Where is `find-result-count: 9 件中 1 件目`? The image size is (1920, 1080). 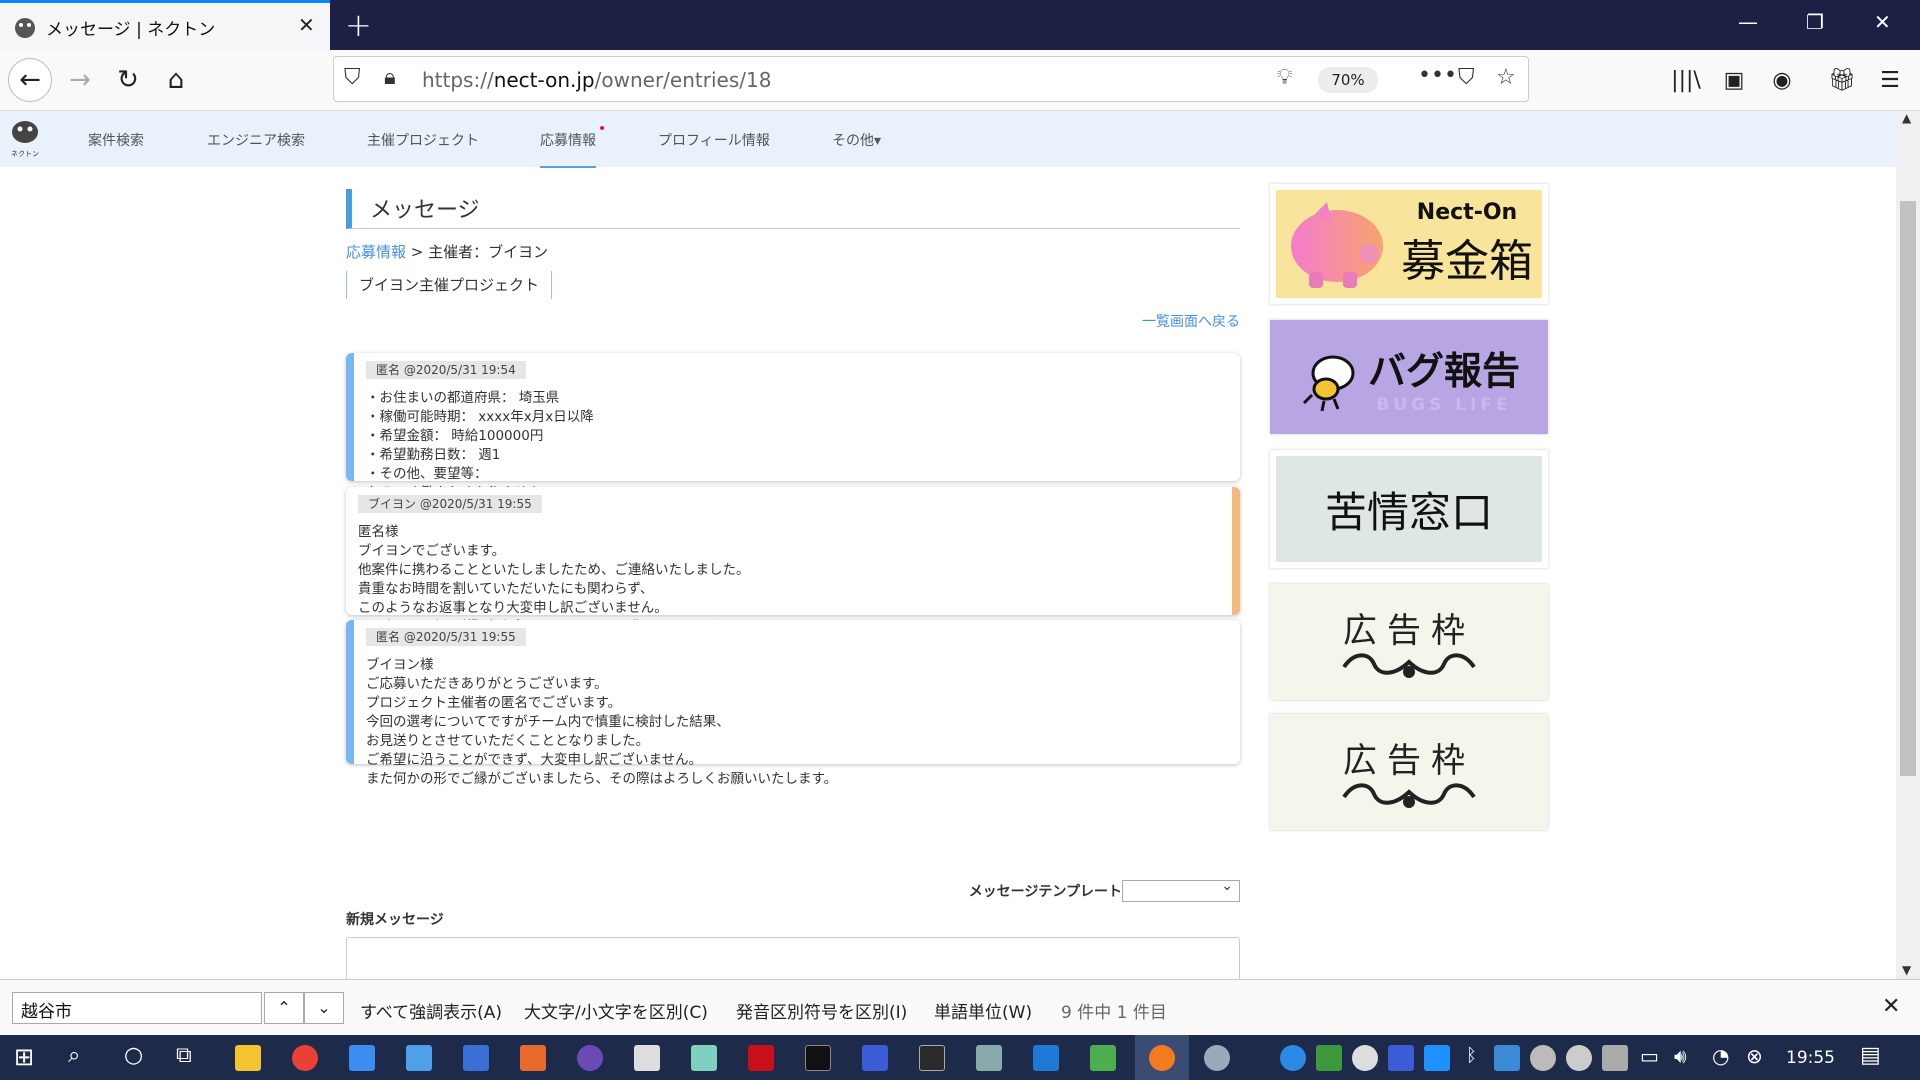 find-result-count: 9 件中 1 件目 is located at coordinates (1114, 1013).